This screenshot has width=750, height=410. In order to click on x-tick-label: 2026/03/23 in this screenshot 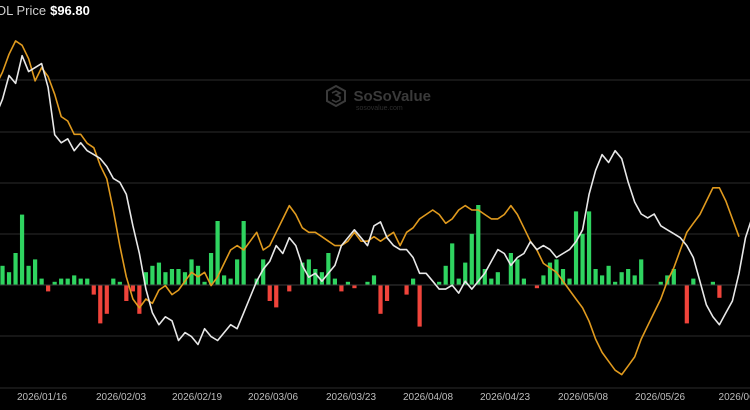, I will do `click(351, 397)`.